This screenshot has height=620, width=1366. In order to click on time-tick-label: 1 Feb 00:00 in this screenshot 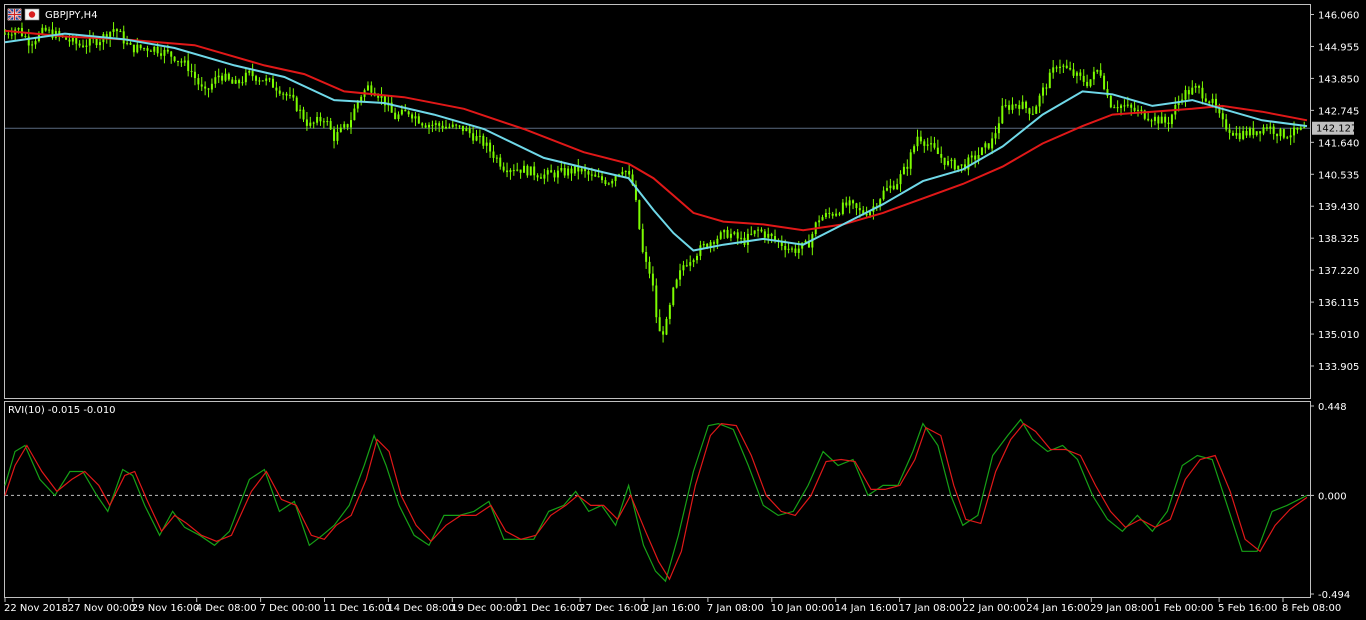, I will do `click(1183, 608)`.